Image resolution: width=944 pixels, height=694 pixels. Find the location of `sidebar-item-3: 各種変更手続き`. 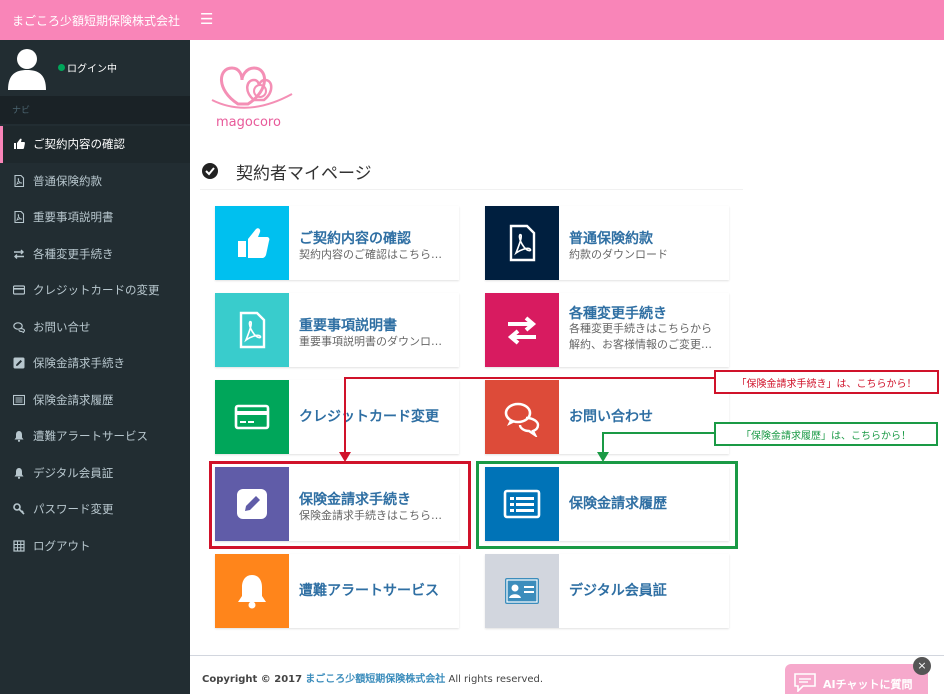

sidebar-item-3: 各種変更手続き is located at coordinates (95, 254).